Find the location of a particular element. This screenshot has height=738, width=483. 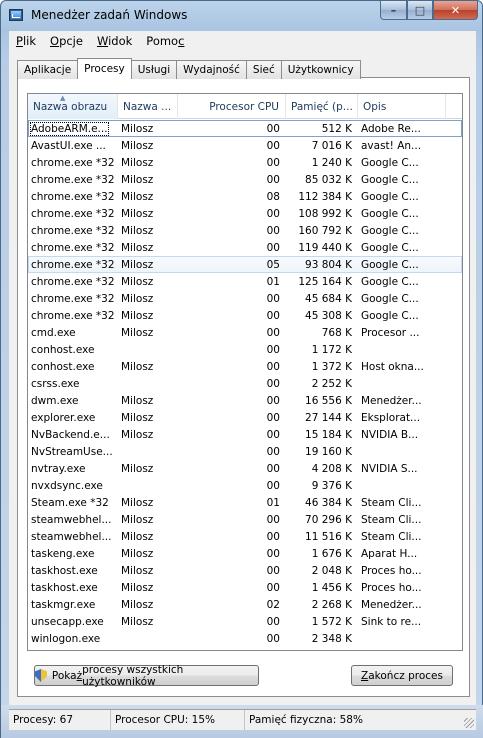

menu-accelerator: P is located at coordinates (19, 41).